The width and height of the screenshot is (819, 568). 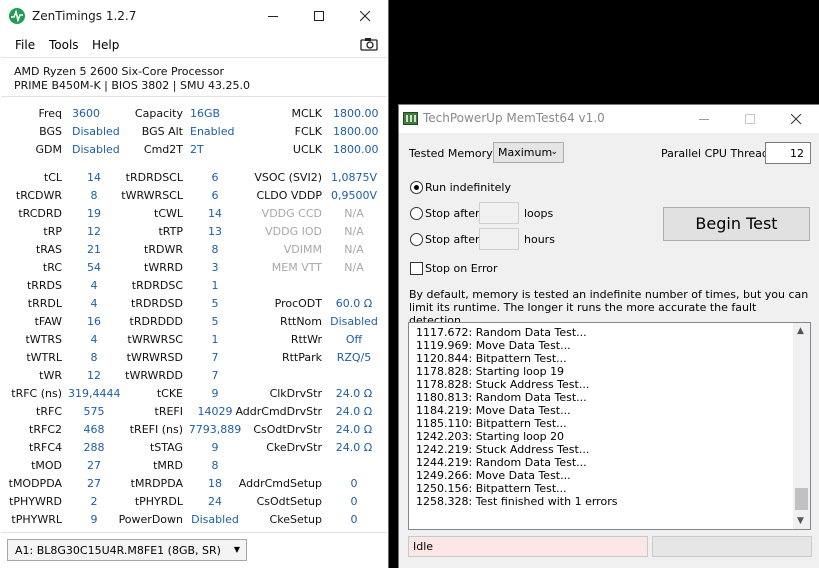 What do you see at coordinates (154, 375) in the screenshot?
I see `timing-label: tWRWRDD` at bounding box center [154, 375].